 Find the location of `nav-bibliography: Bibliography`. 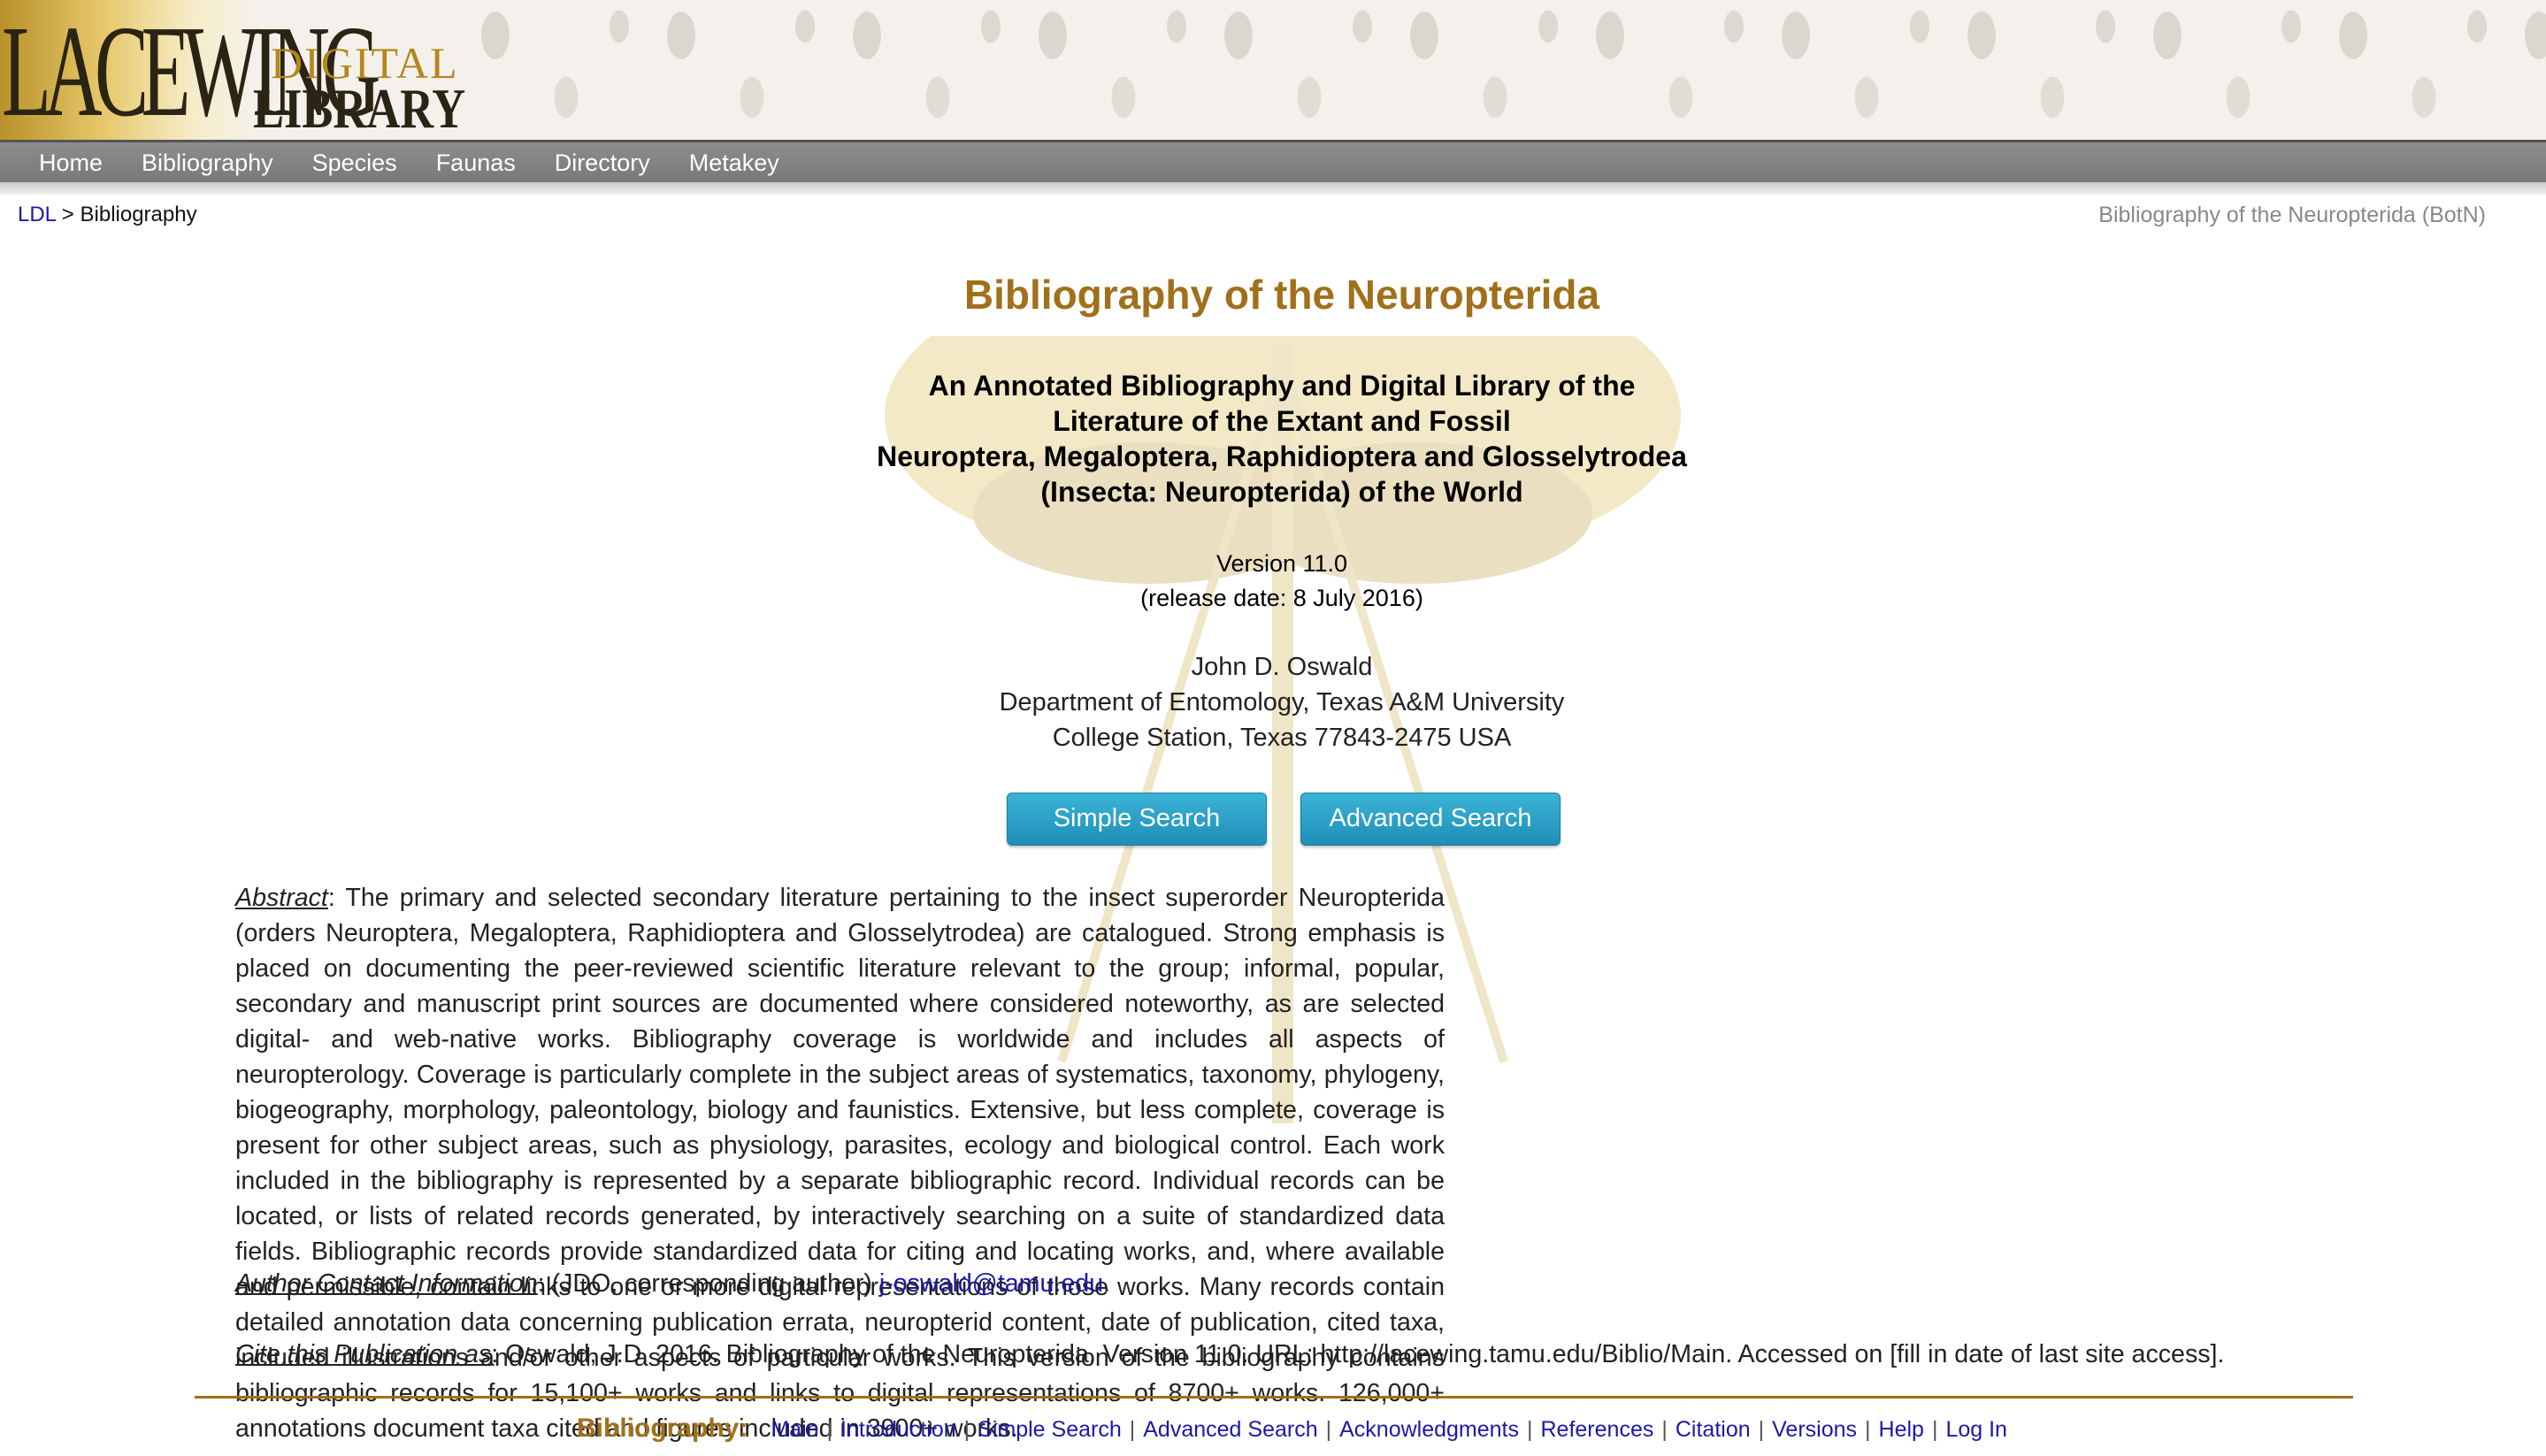

nav-bibliography: Bibliography is located at coordinates (207, 162).